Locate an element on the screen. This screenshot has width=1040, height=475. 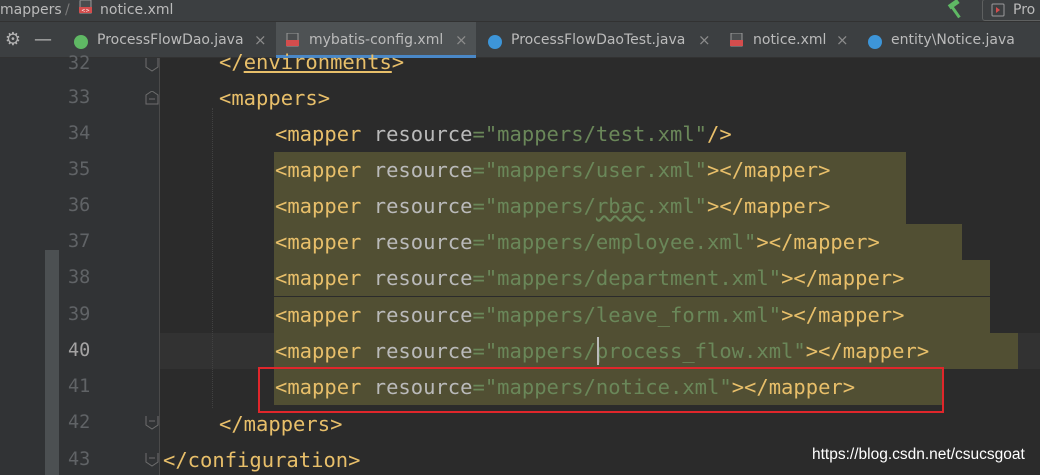
line-number: 39 is located at coordinates (79, 314).